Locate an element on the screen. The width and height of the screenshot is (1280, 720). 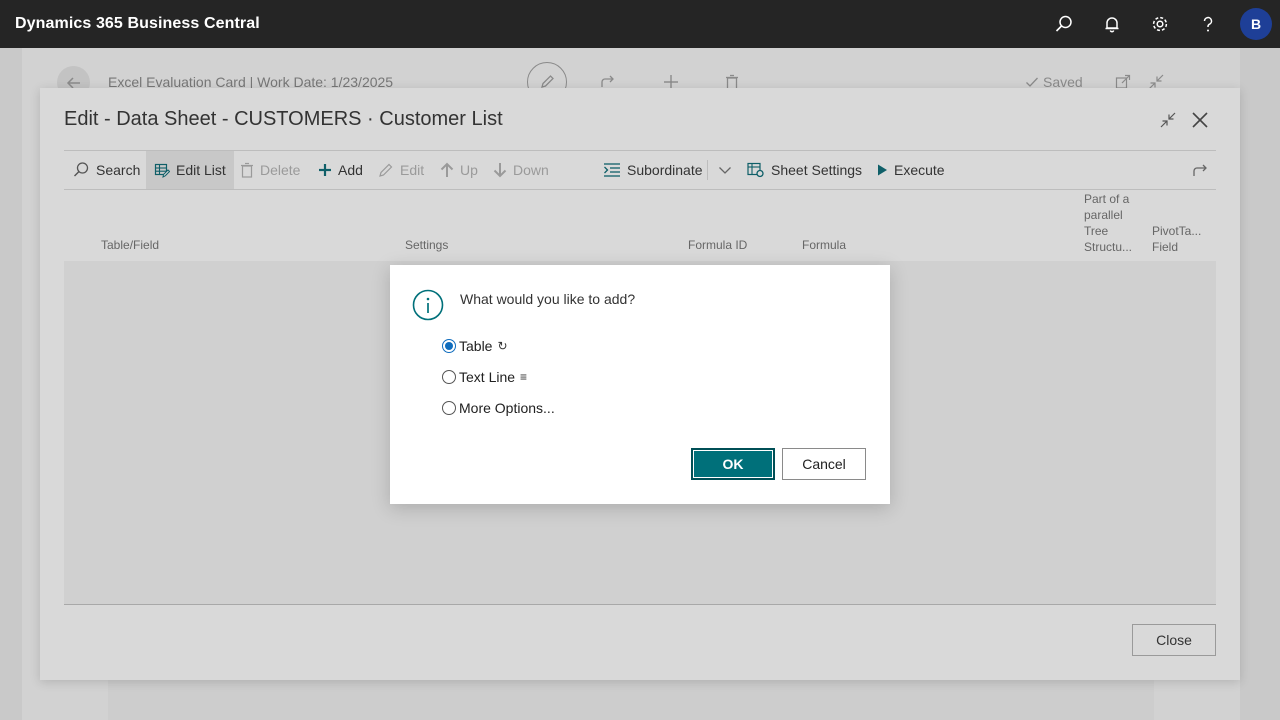
play-icon is located at coordinates (882, 170).